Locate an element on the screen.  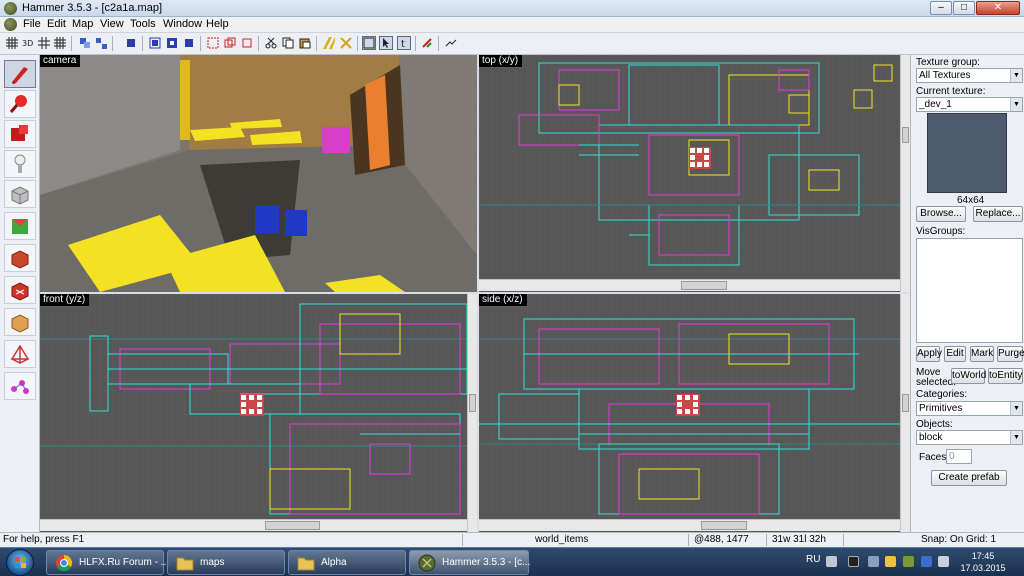
tray-folder-icon is located at coordinates (890, 561).